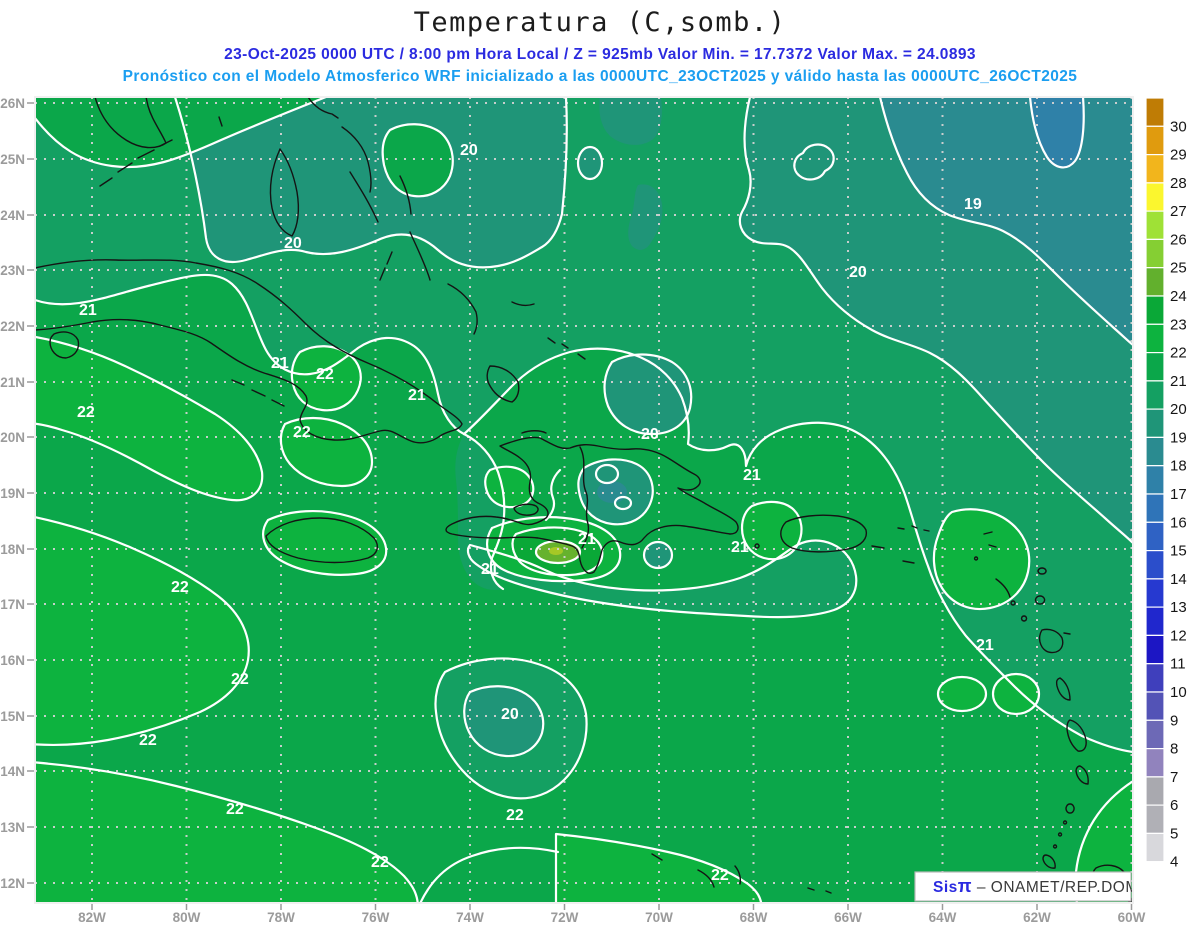 The height and width of the screenshot is (927, 1200). What do you see at coordinates (1178, 324) in the screenshot?
I see `svg-text: 23` at bounding box center [1178, 324].